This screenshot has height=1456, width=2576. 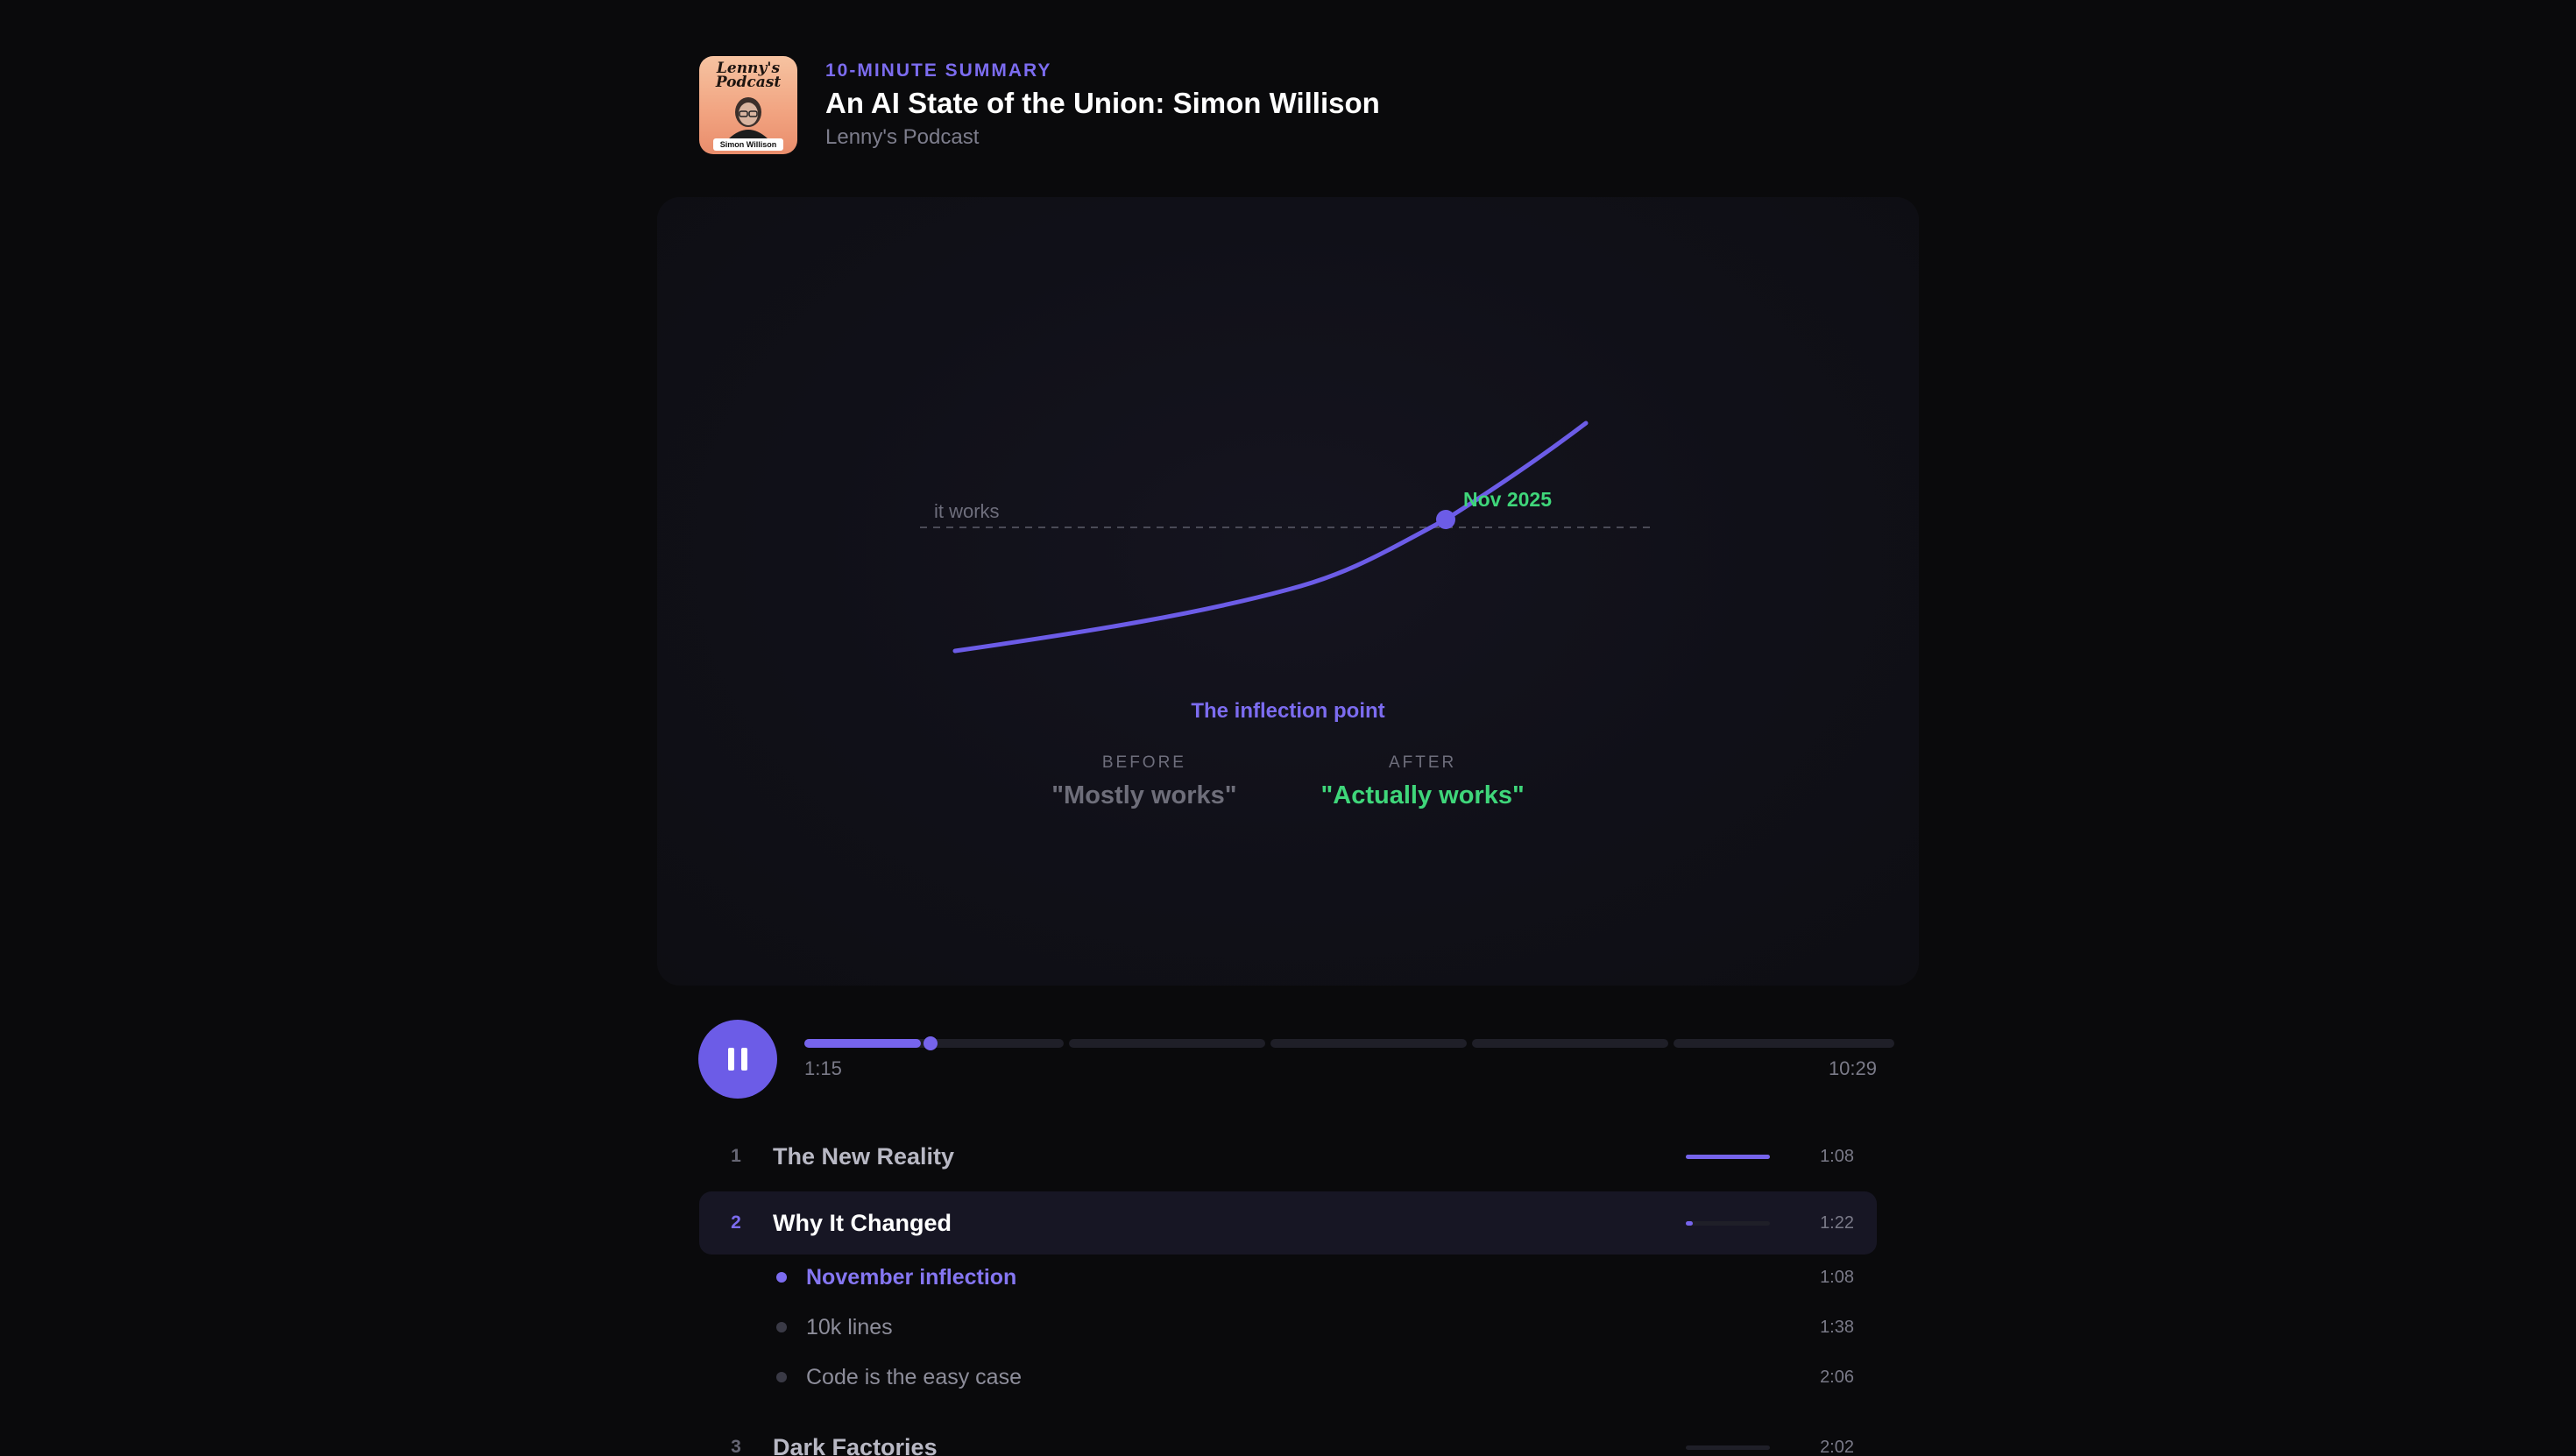 I want to click on subchapter-duration: 1:08, so click(x=1837, y=1277).